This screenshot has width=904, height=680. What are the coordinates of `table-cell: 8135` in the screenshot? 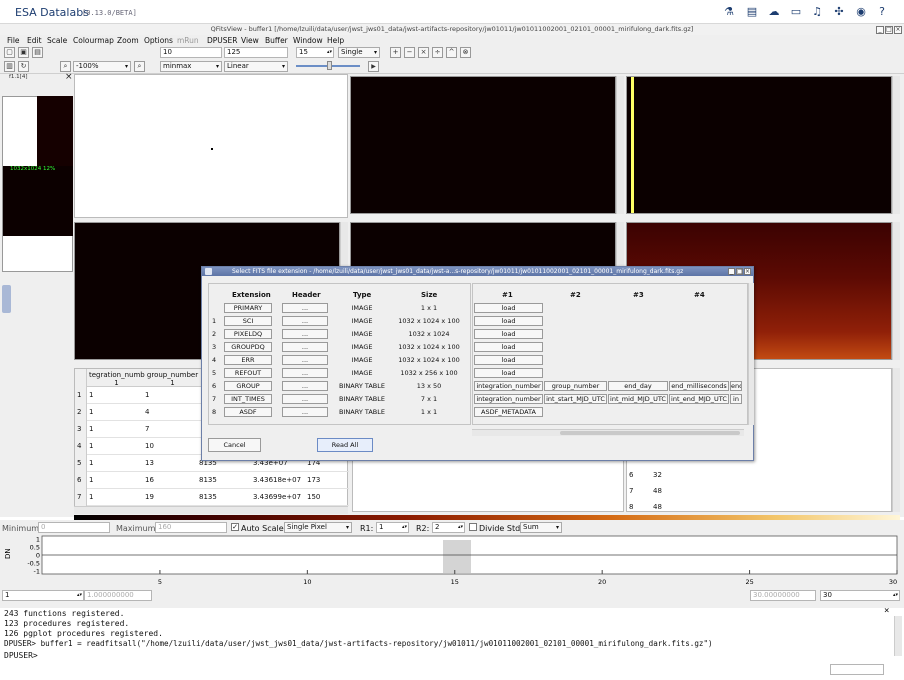 It's located at (208, 480).